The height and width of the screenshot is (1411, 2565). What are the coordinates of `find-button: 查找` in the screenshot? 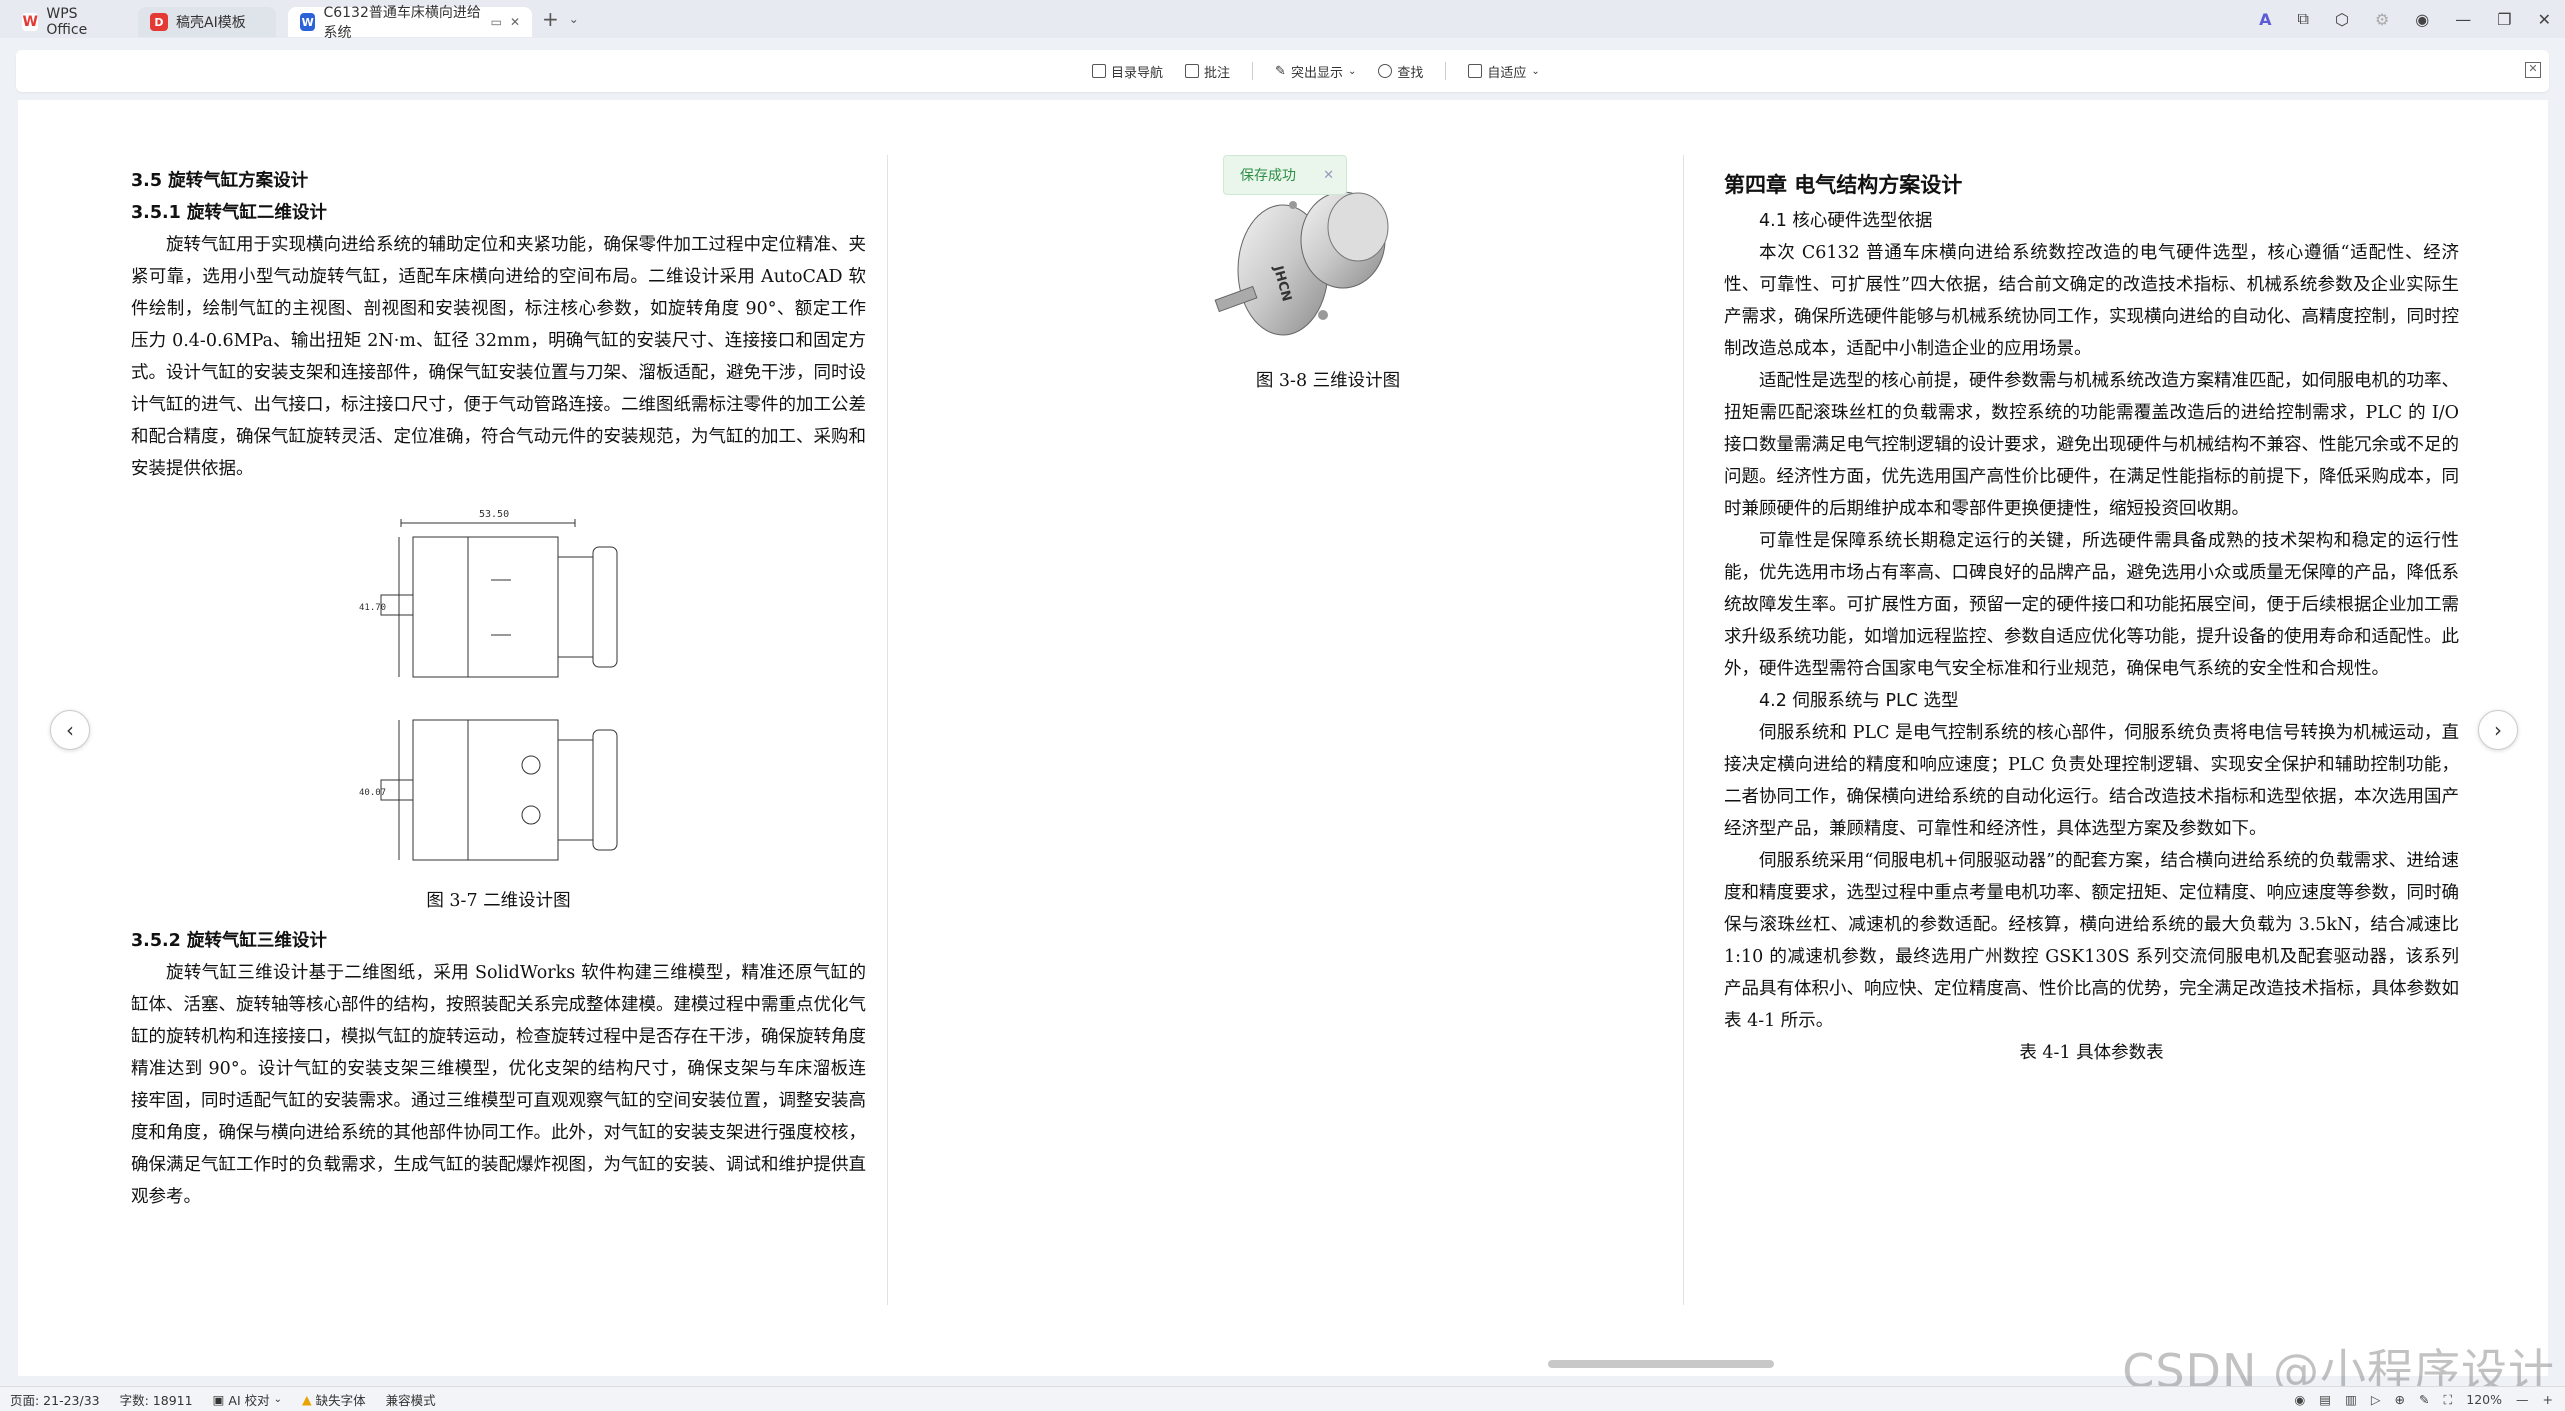 It's located at (1400, 71).